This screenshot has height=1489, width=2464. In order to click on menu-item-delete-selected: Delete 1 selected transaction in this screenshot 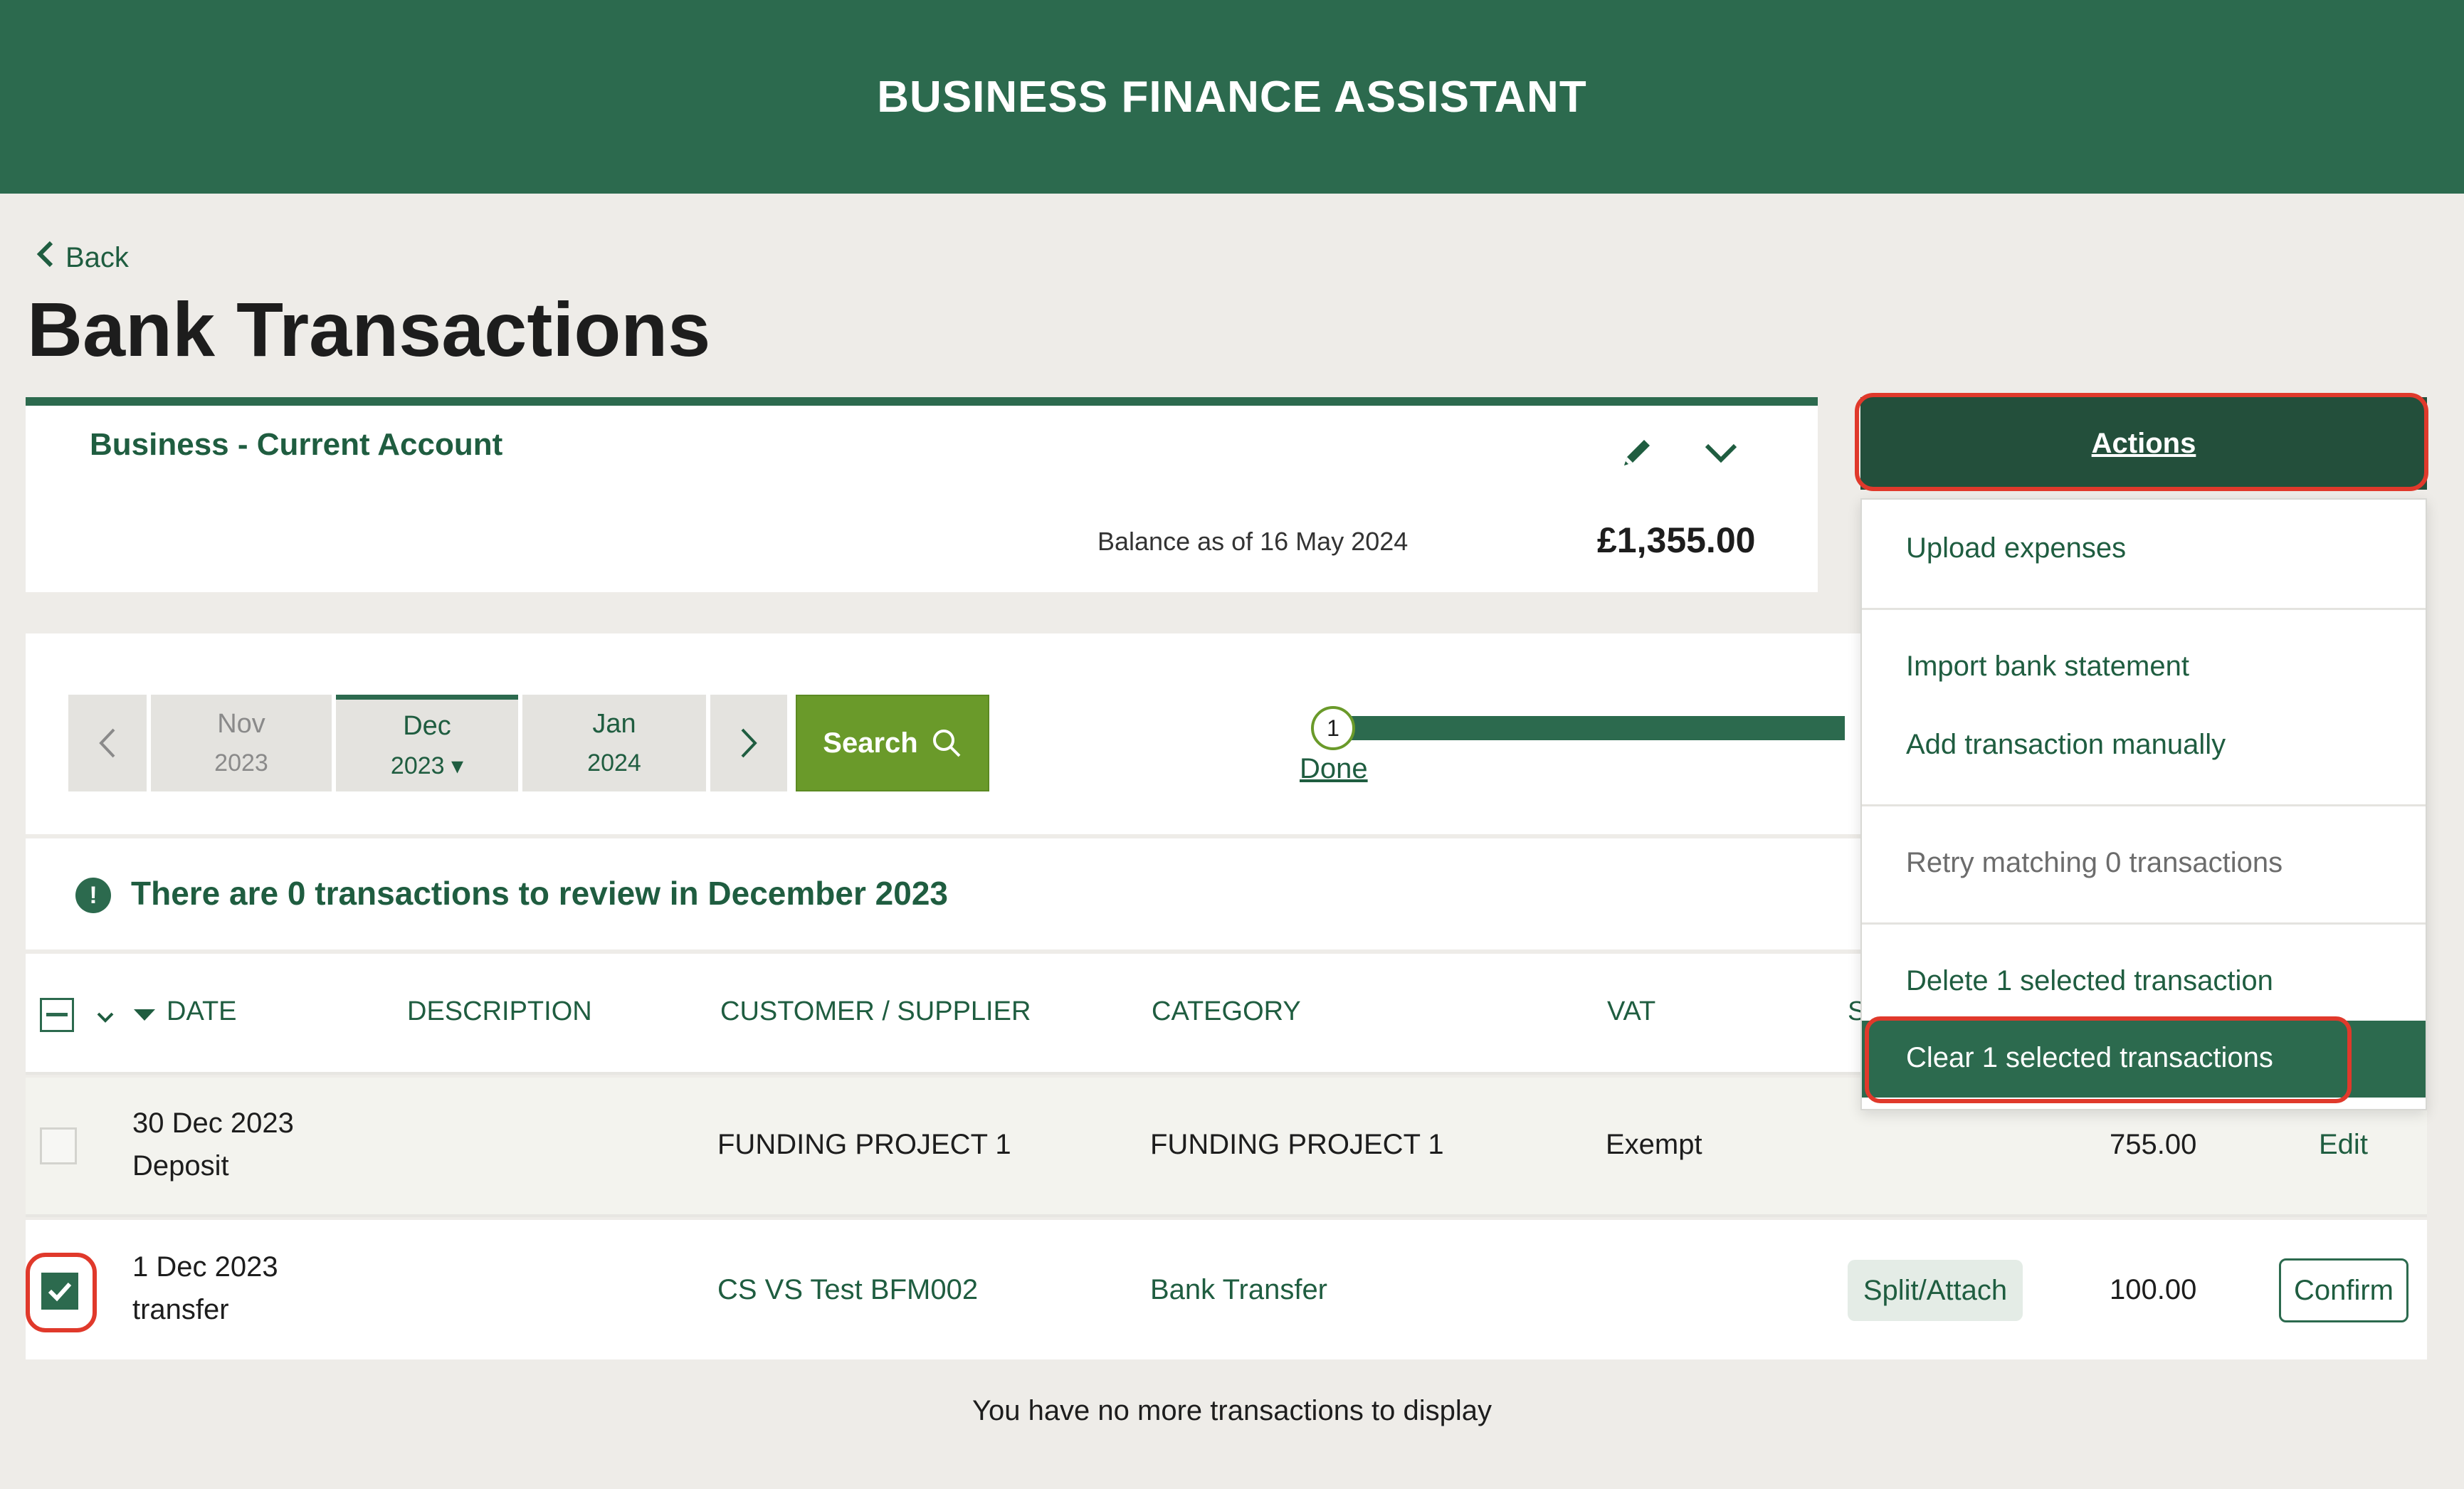, I will do `click(2089, 981)`.